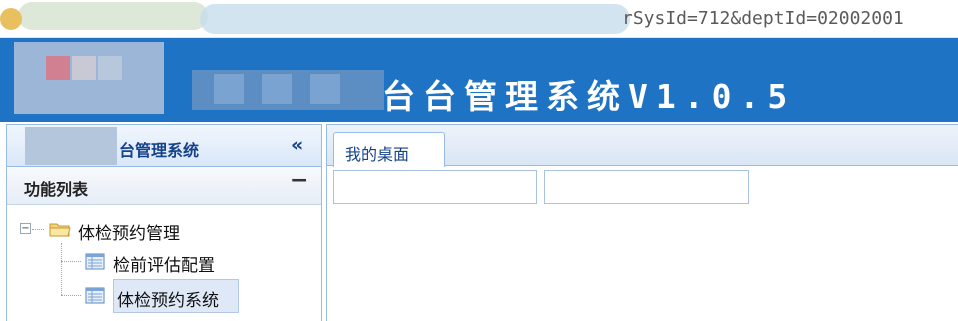 The width and height of the screenshot is (958, 321). What do you see at coordinates (763, 18) in the screenshot?
I see `url-text: rSysId=712&deptId=02002001` at bounding box center [763, 18].